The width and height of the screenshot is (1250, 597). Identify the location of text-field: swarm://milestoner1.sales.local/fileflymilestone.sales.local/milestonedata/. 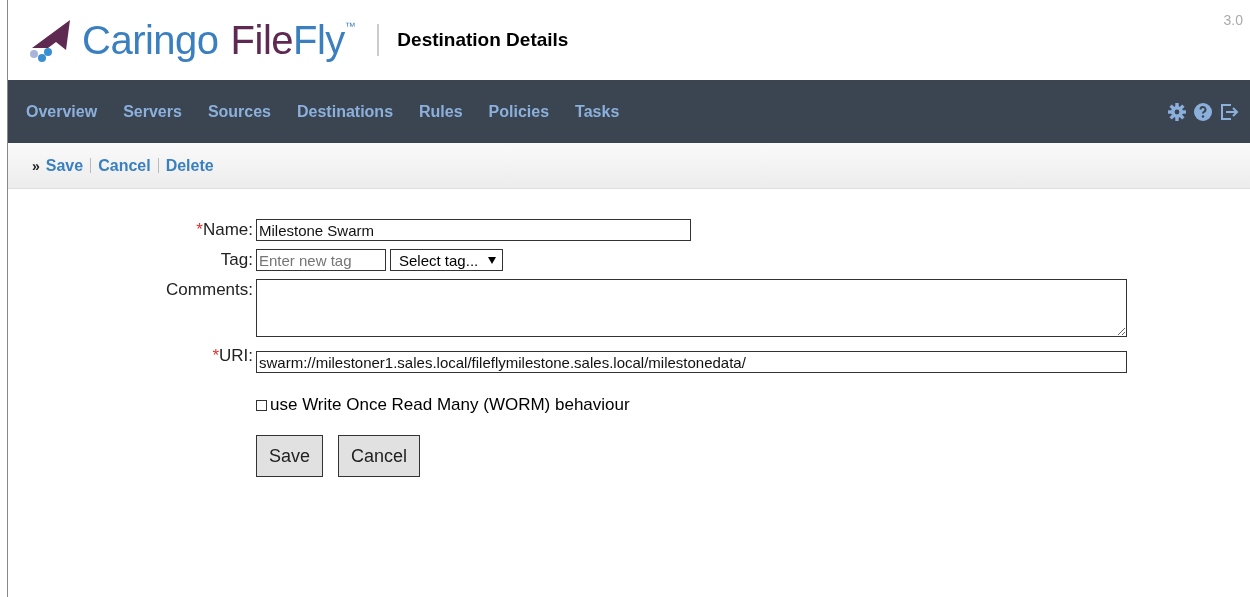
(691, 362).